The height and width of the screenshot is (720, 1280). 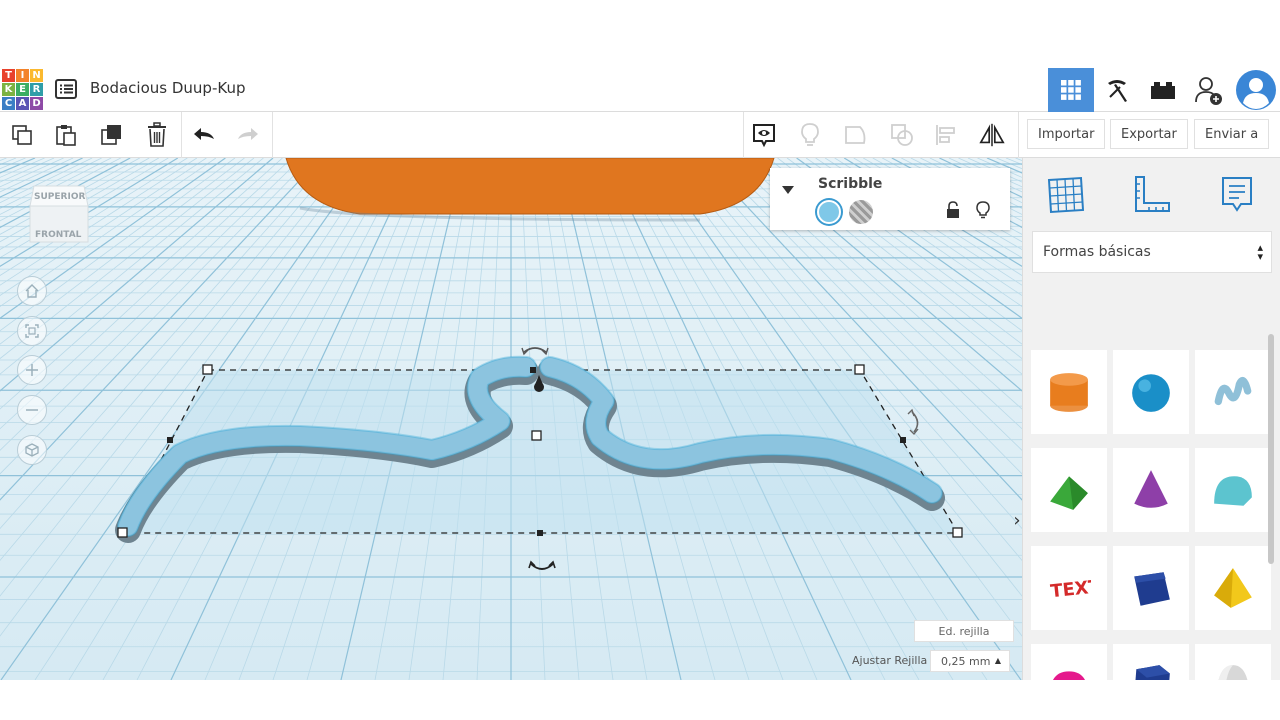 I want to click on perspective-button, so click(x=32, y=450).